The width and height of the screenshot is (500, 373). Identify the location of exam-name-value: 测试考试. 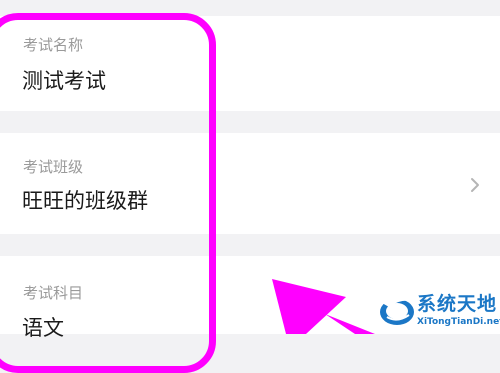
(64, 81).